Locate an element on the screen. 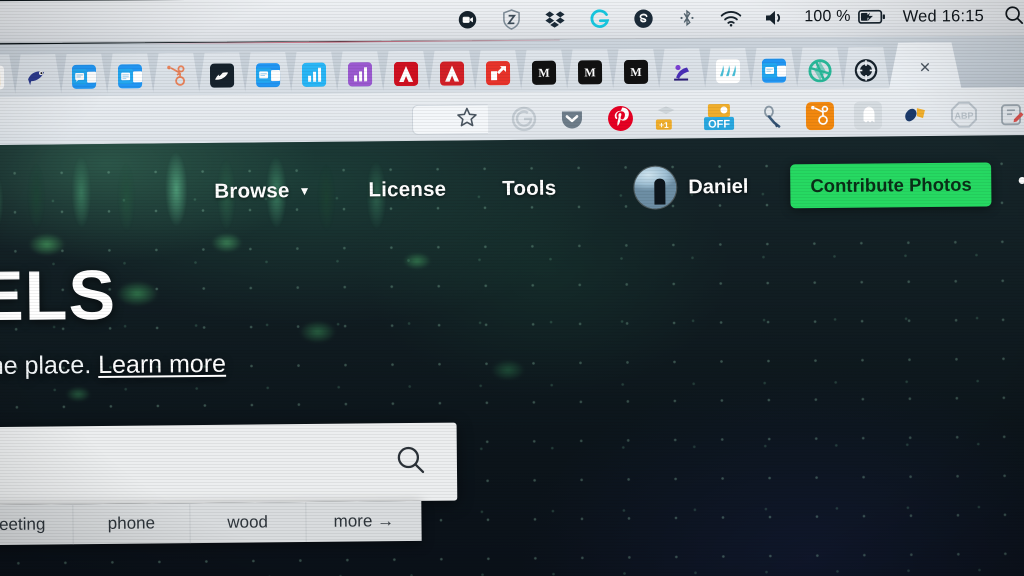 This screenshot has width=1024, height=576. chip-meeting: meeting is located at coordinates (37, 525).